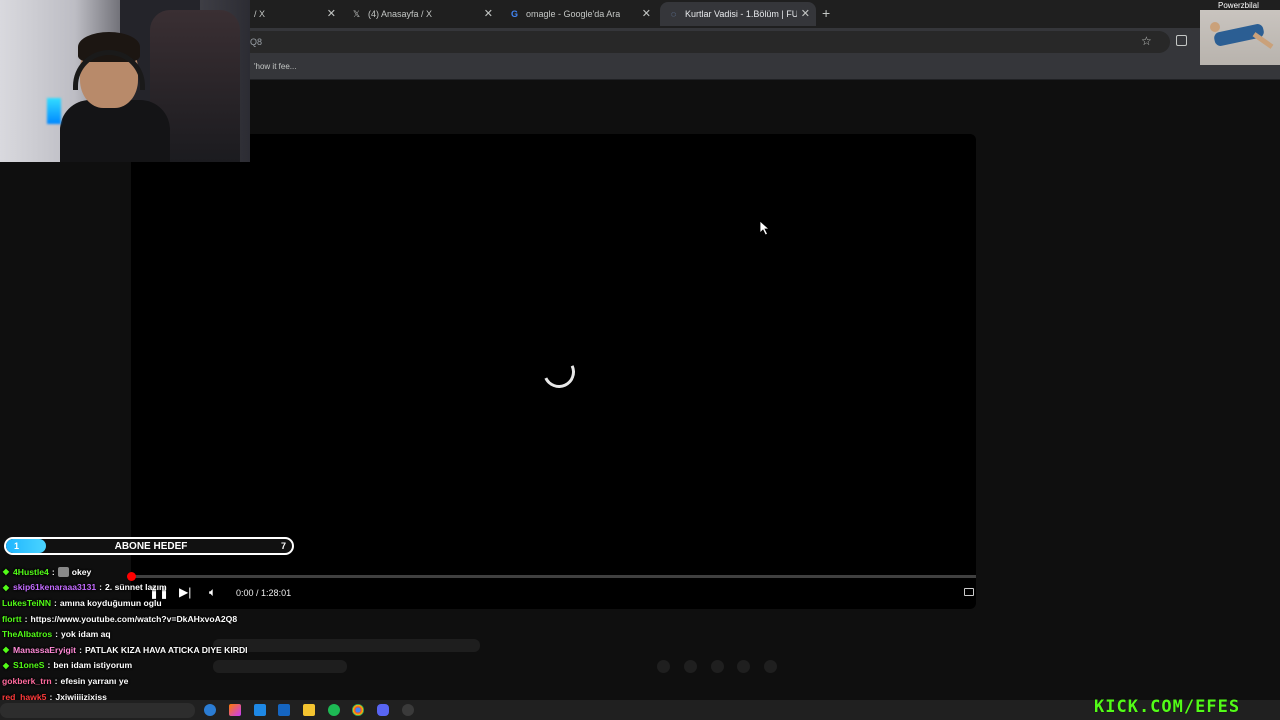 The width and height of the screenshot is (1280, 720). Describe the element at coordinates (136, 587) in the screenshot. I see `chat-text: 2. sünnet lazım` at that location.